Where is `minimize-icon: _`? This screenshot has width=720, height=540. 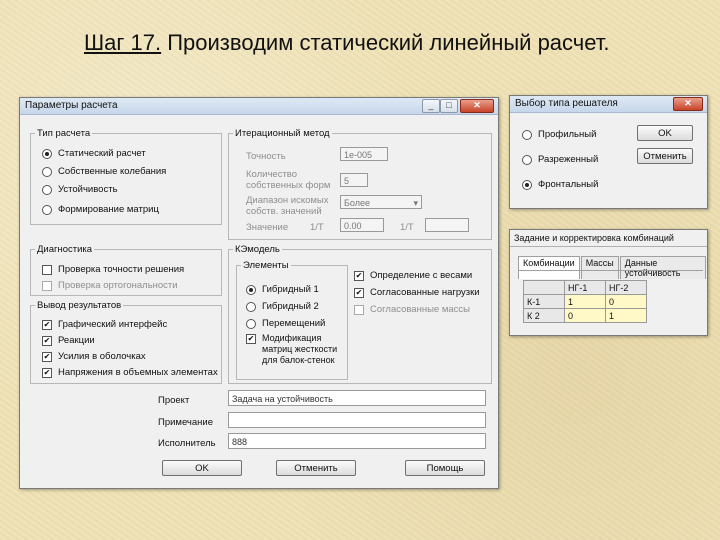
minimize-icon: _ is located at coordinates (431, 106).